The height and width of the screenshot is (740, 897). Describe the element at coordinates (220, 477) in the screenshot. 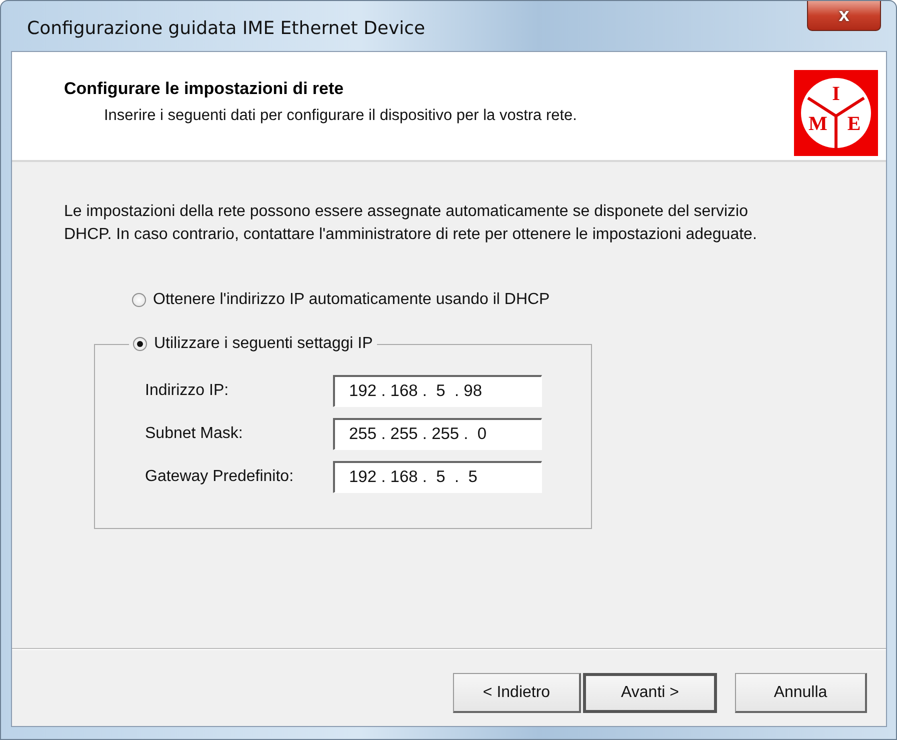

I see `field-label: Gateway Predefinito:` at that location.